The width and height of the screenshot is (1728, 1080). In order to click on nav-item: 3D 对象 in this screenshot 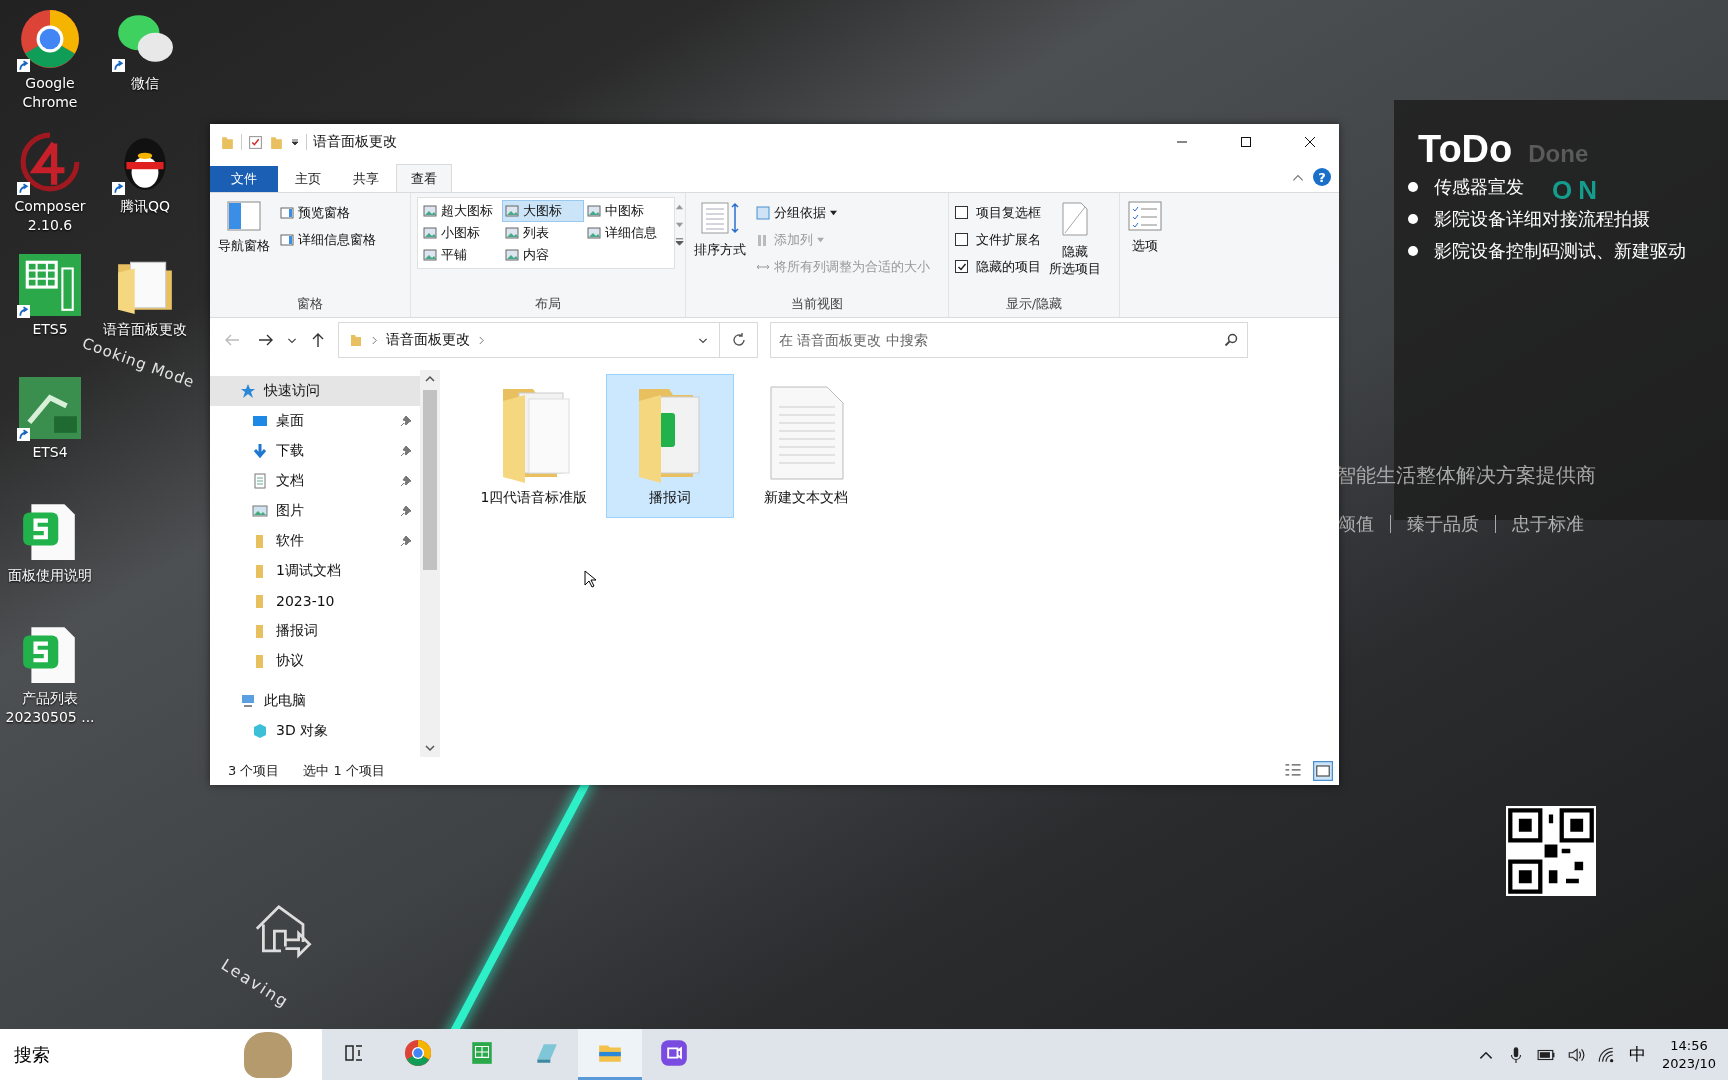, I will do `click(315, 731)`.